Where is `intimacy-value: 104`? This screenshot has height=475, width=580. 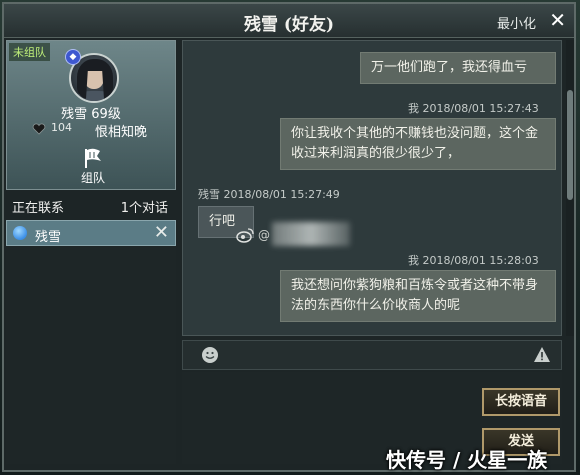
intimacy-value: 104 is located at coordinates (61, 127).